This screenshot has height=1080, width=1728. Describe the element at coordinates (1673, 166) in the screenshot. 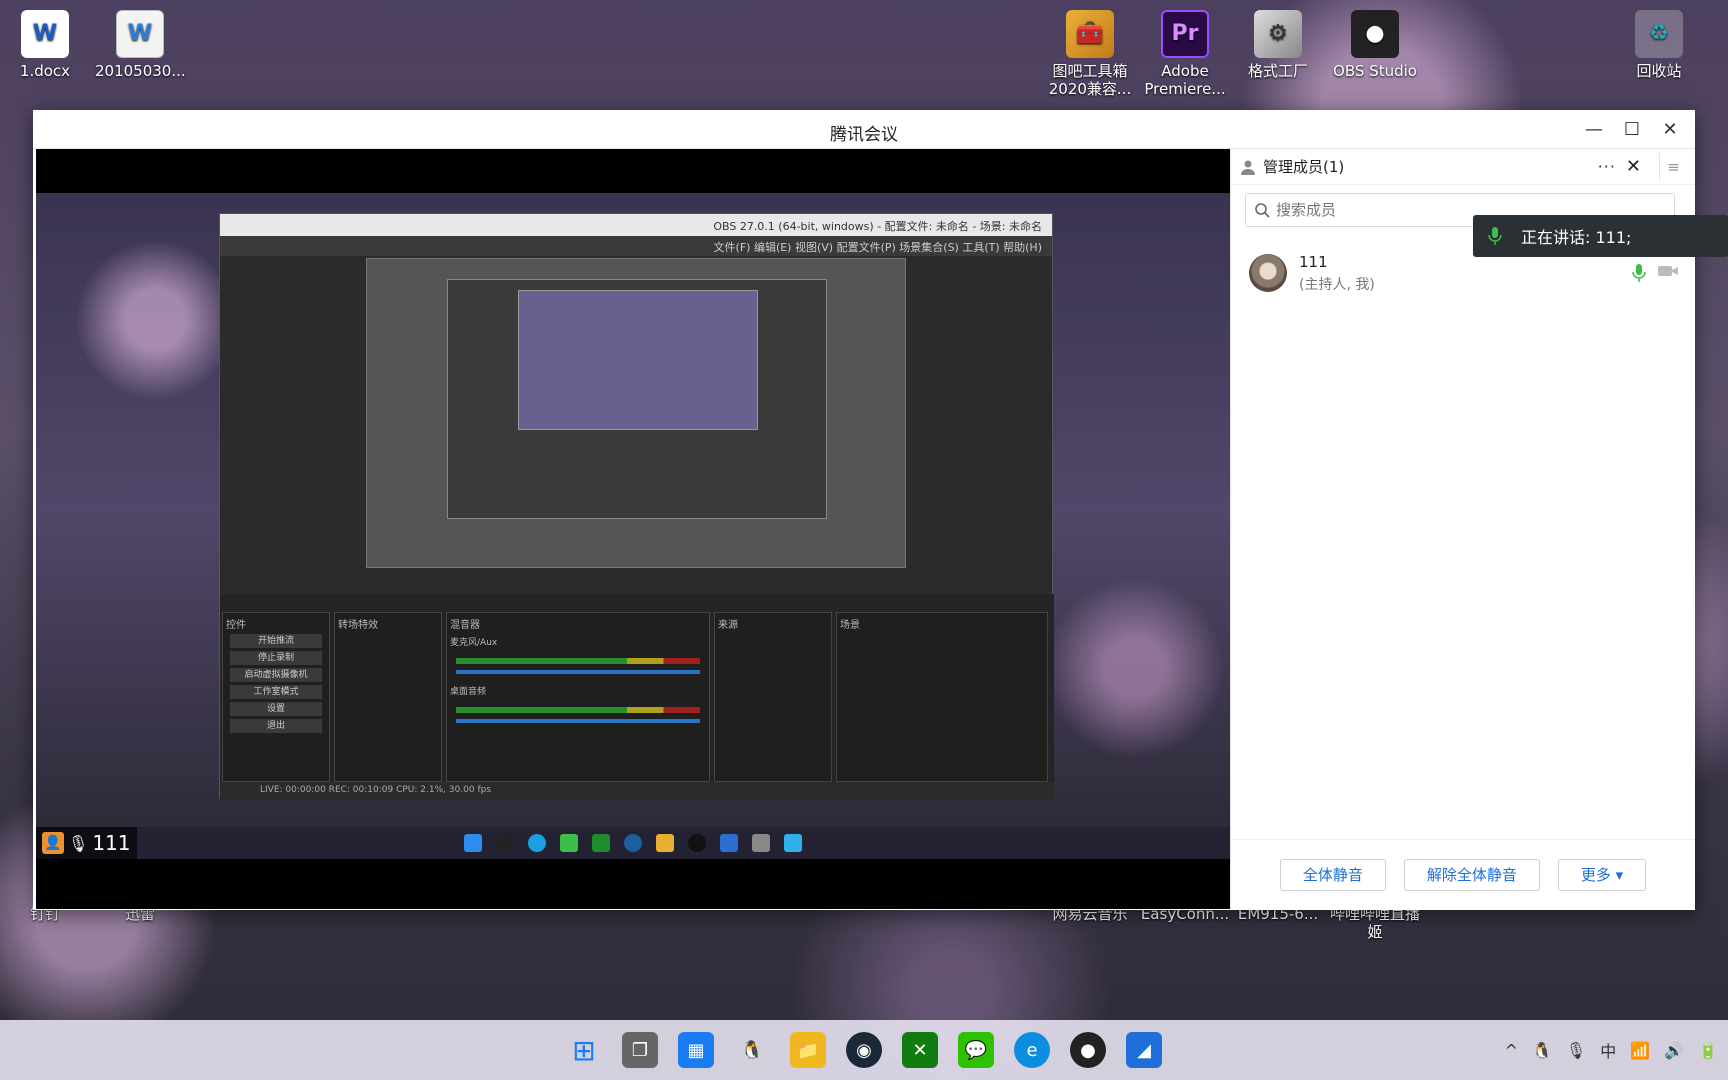

I see `hamburger-menu-icon: ≡` at that location.